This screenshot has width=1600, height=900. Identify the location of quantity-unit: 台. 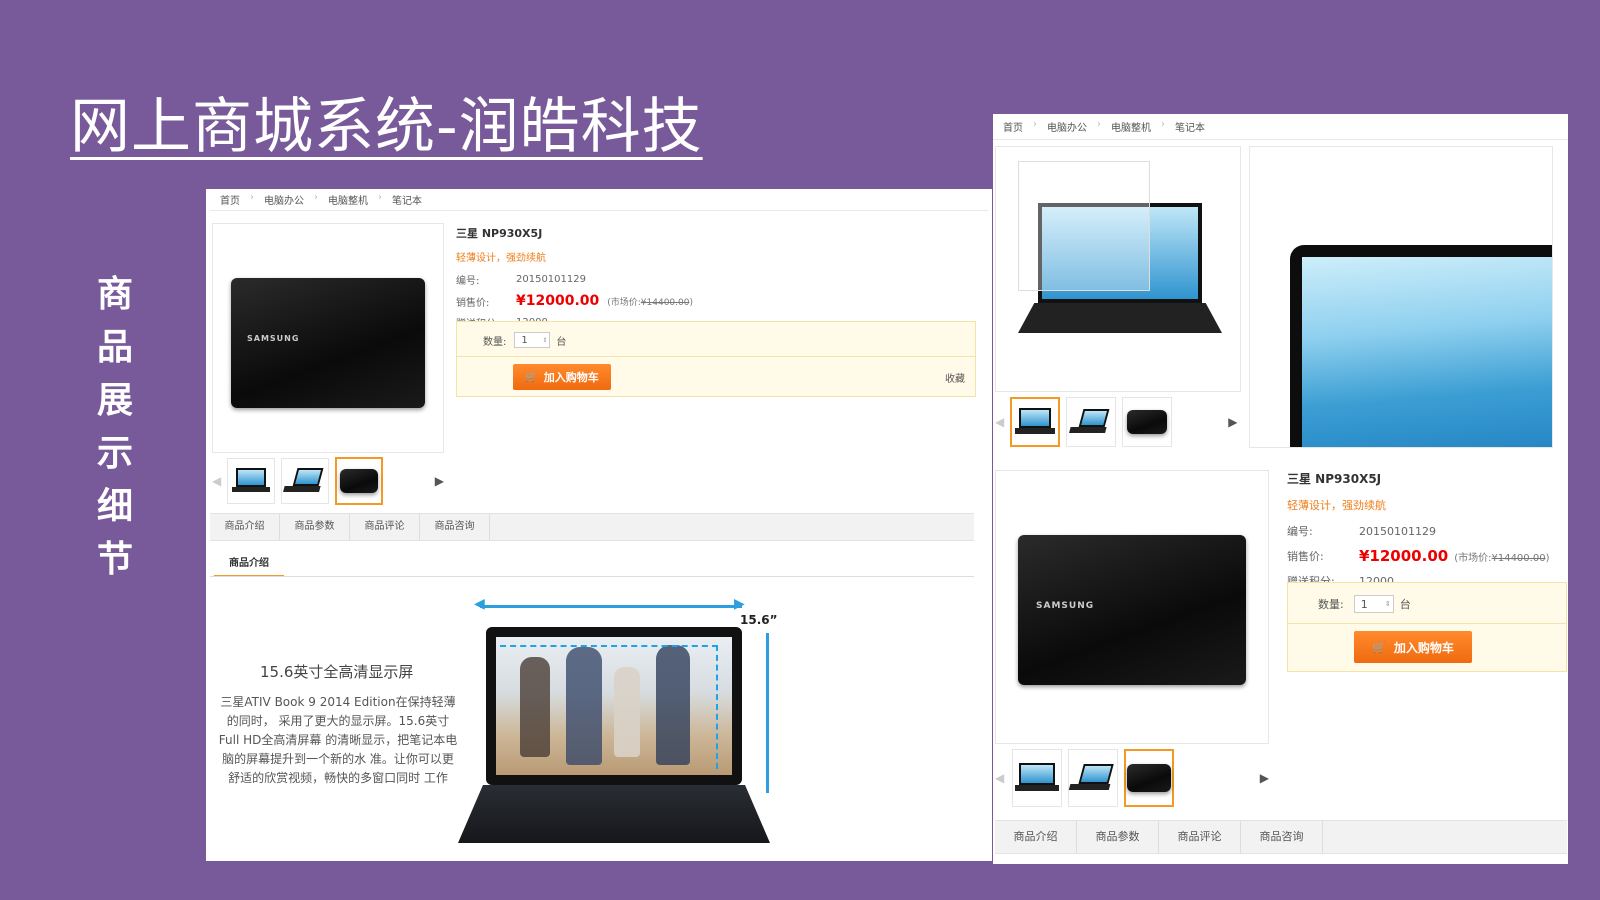
(561, 342).